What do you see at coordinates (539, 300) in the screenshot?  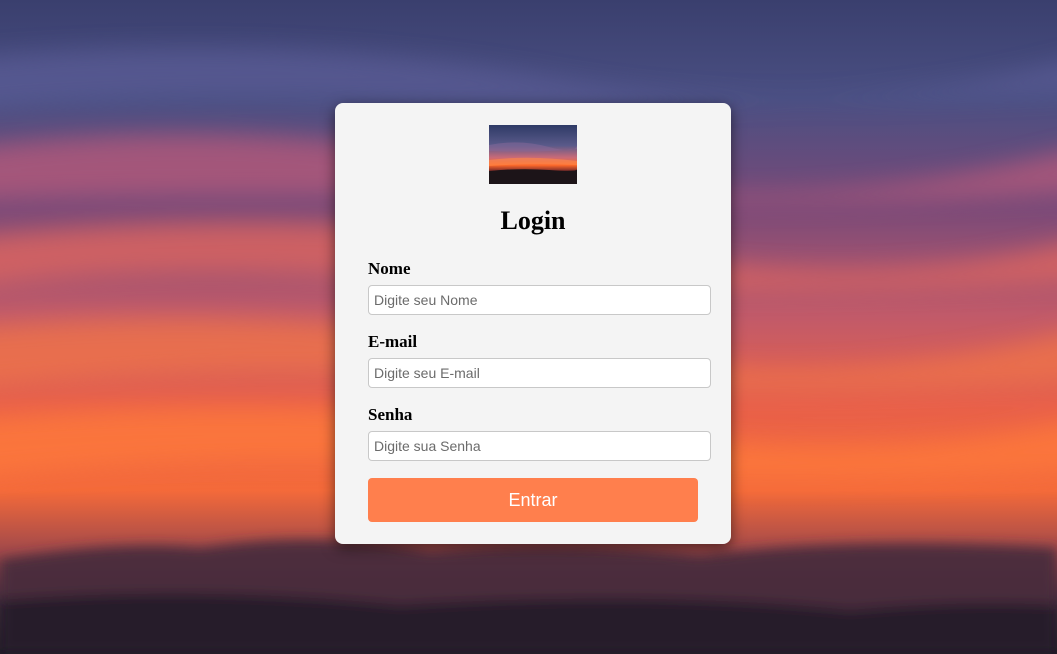 I see `name-input` at bounding box center [539, 300].